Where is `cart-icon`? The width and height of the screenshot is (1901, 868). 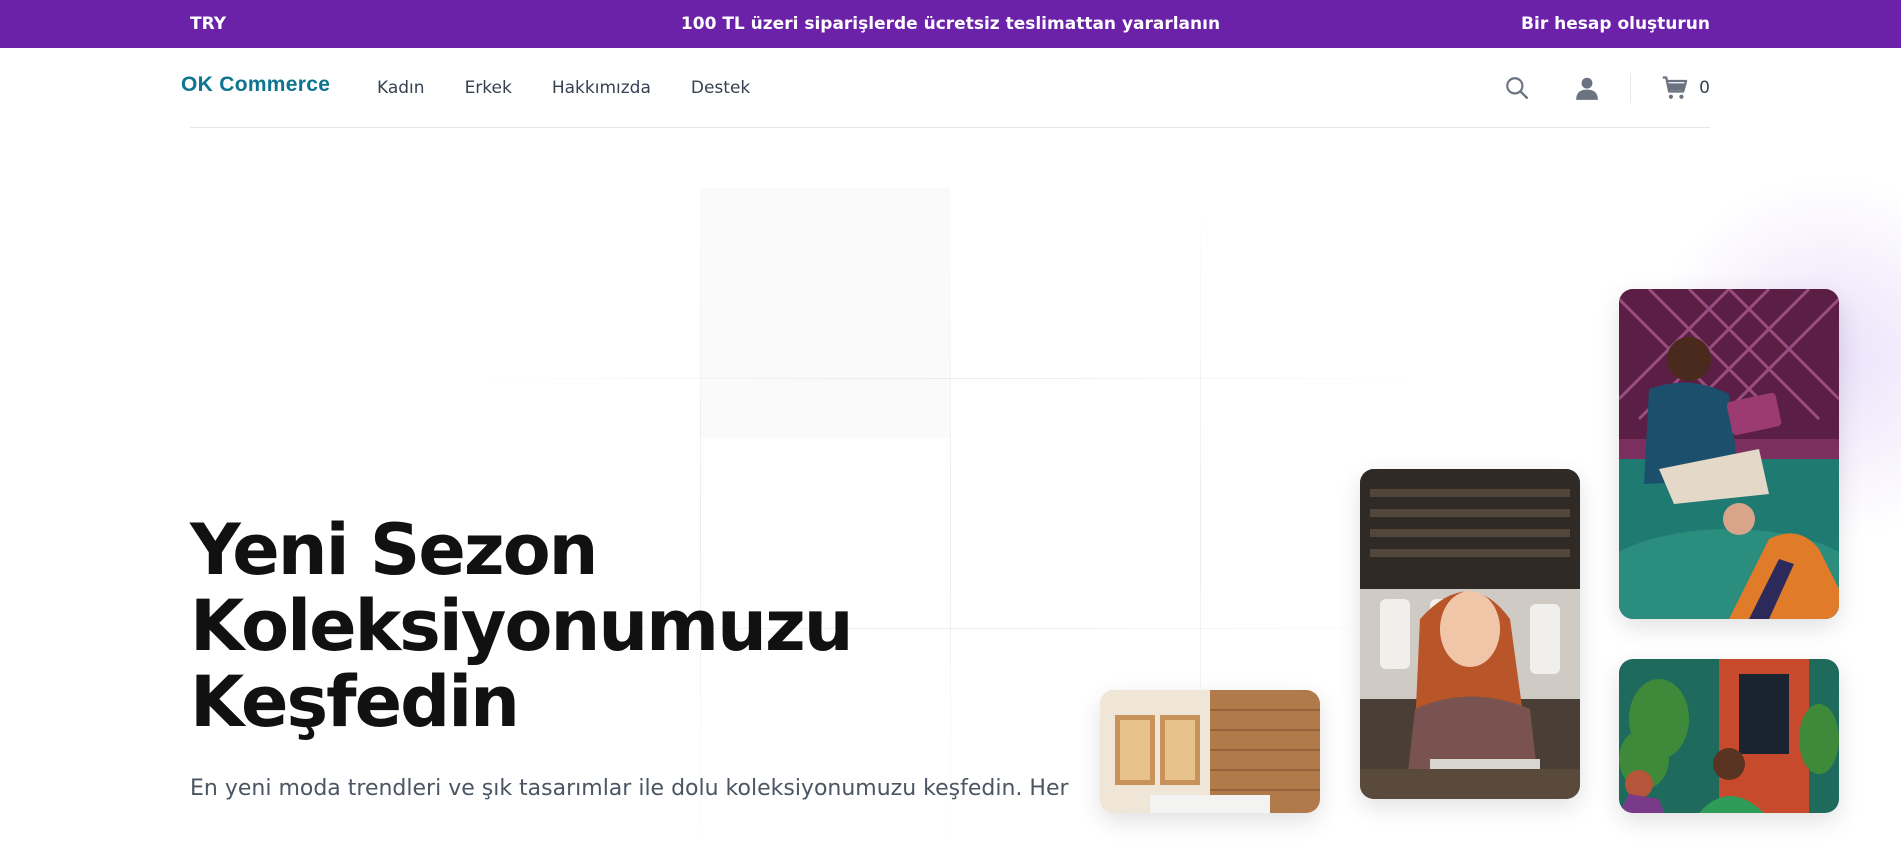 cart-icon is located at coordinates (1675, 88).